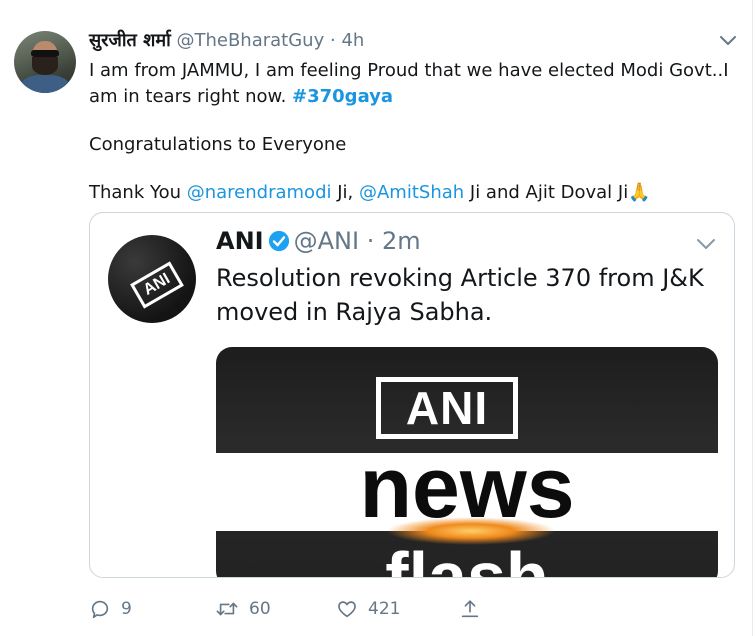 The width and height of the screenshot is (755, 636). What do you see at coordinates (218, 144) in the screenshot?
I see `tweet-line-2: Congratulations to Everyone` at bounding box center [218, 144].